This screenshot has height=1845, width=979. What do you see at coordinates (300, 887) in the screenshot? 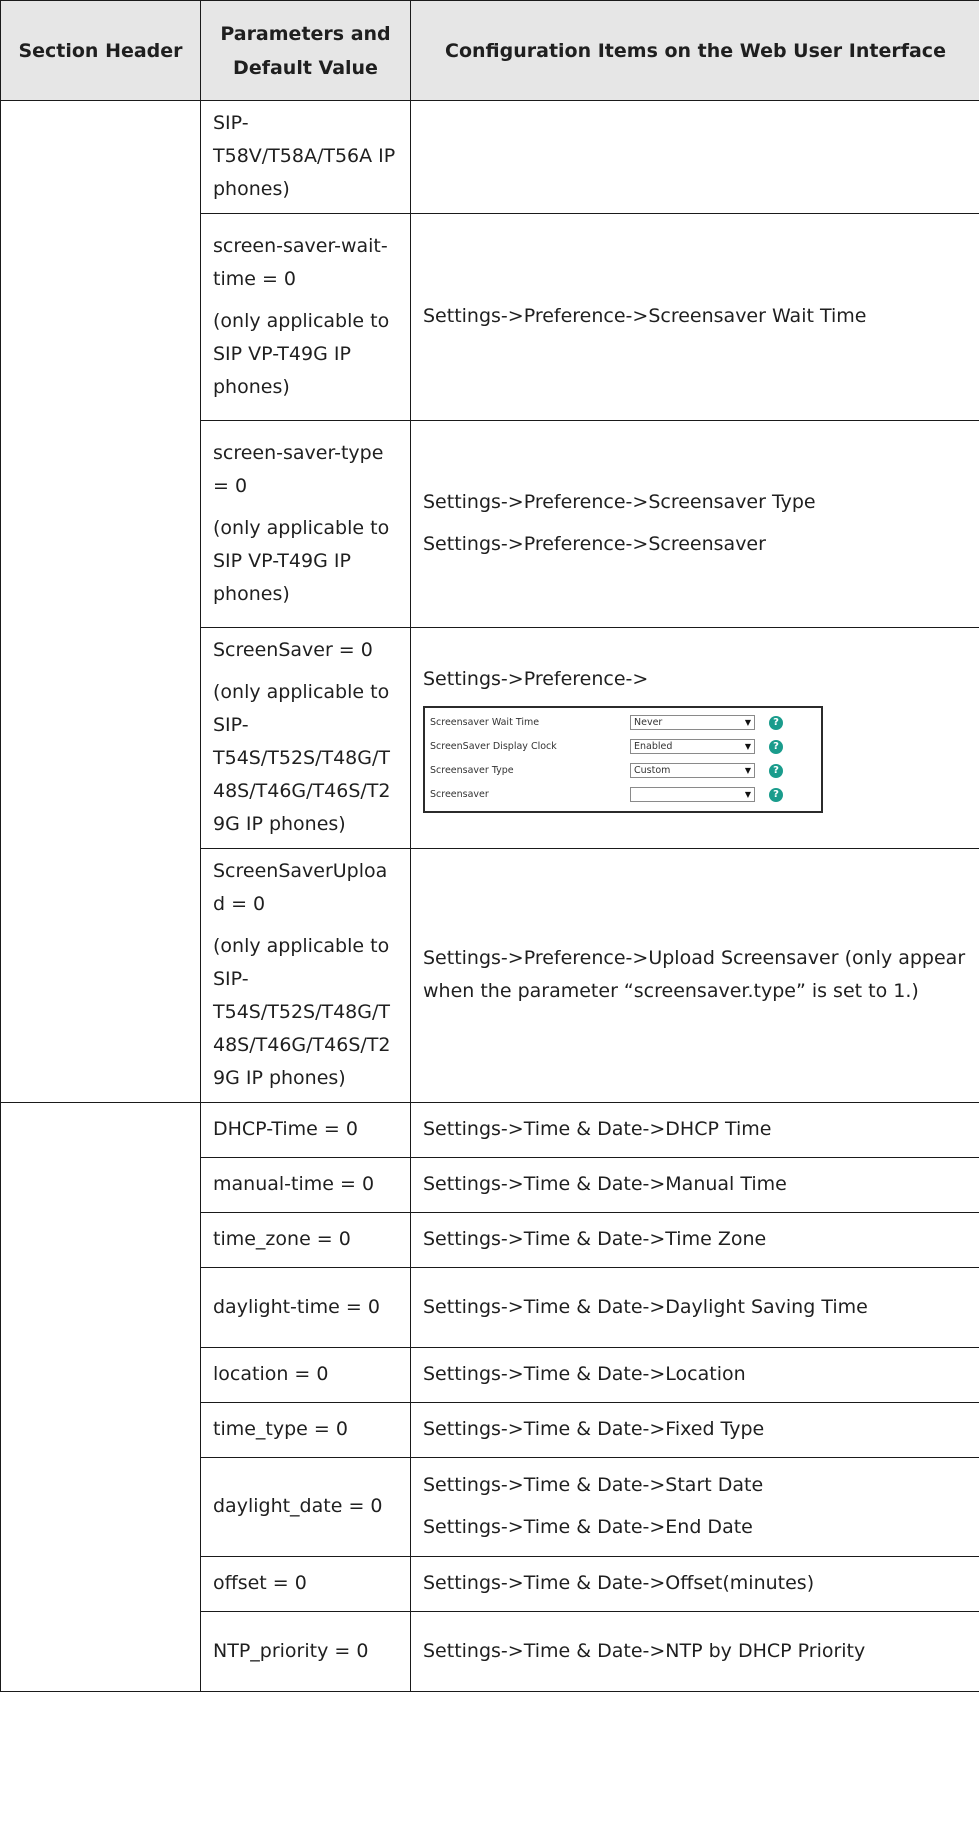
I see `param-text: ScreenSaverUpload = 0` at bounding box center [300, 887].